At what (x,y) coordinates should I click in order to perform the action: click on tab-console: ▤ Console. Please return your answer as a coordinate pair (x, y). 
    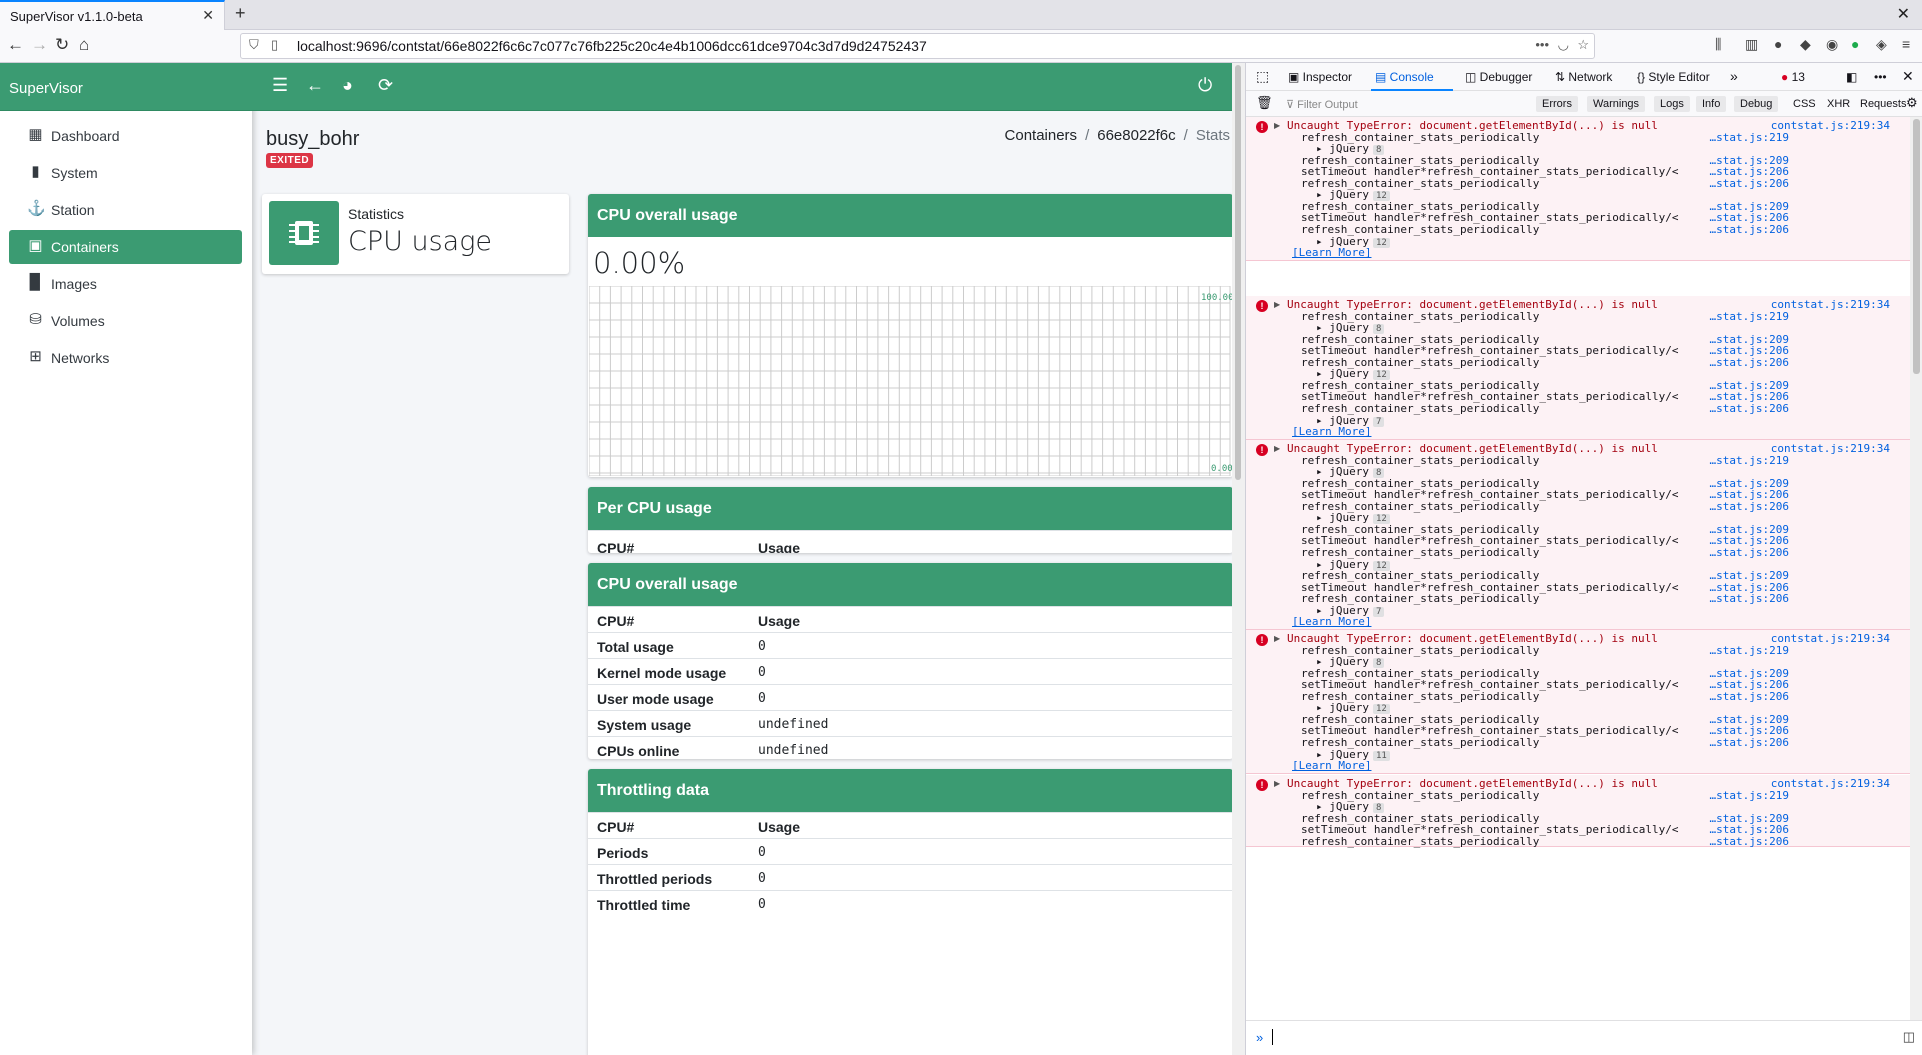
    Looking at the image, I should click on (1404, 77).